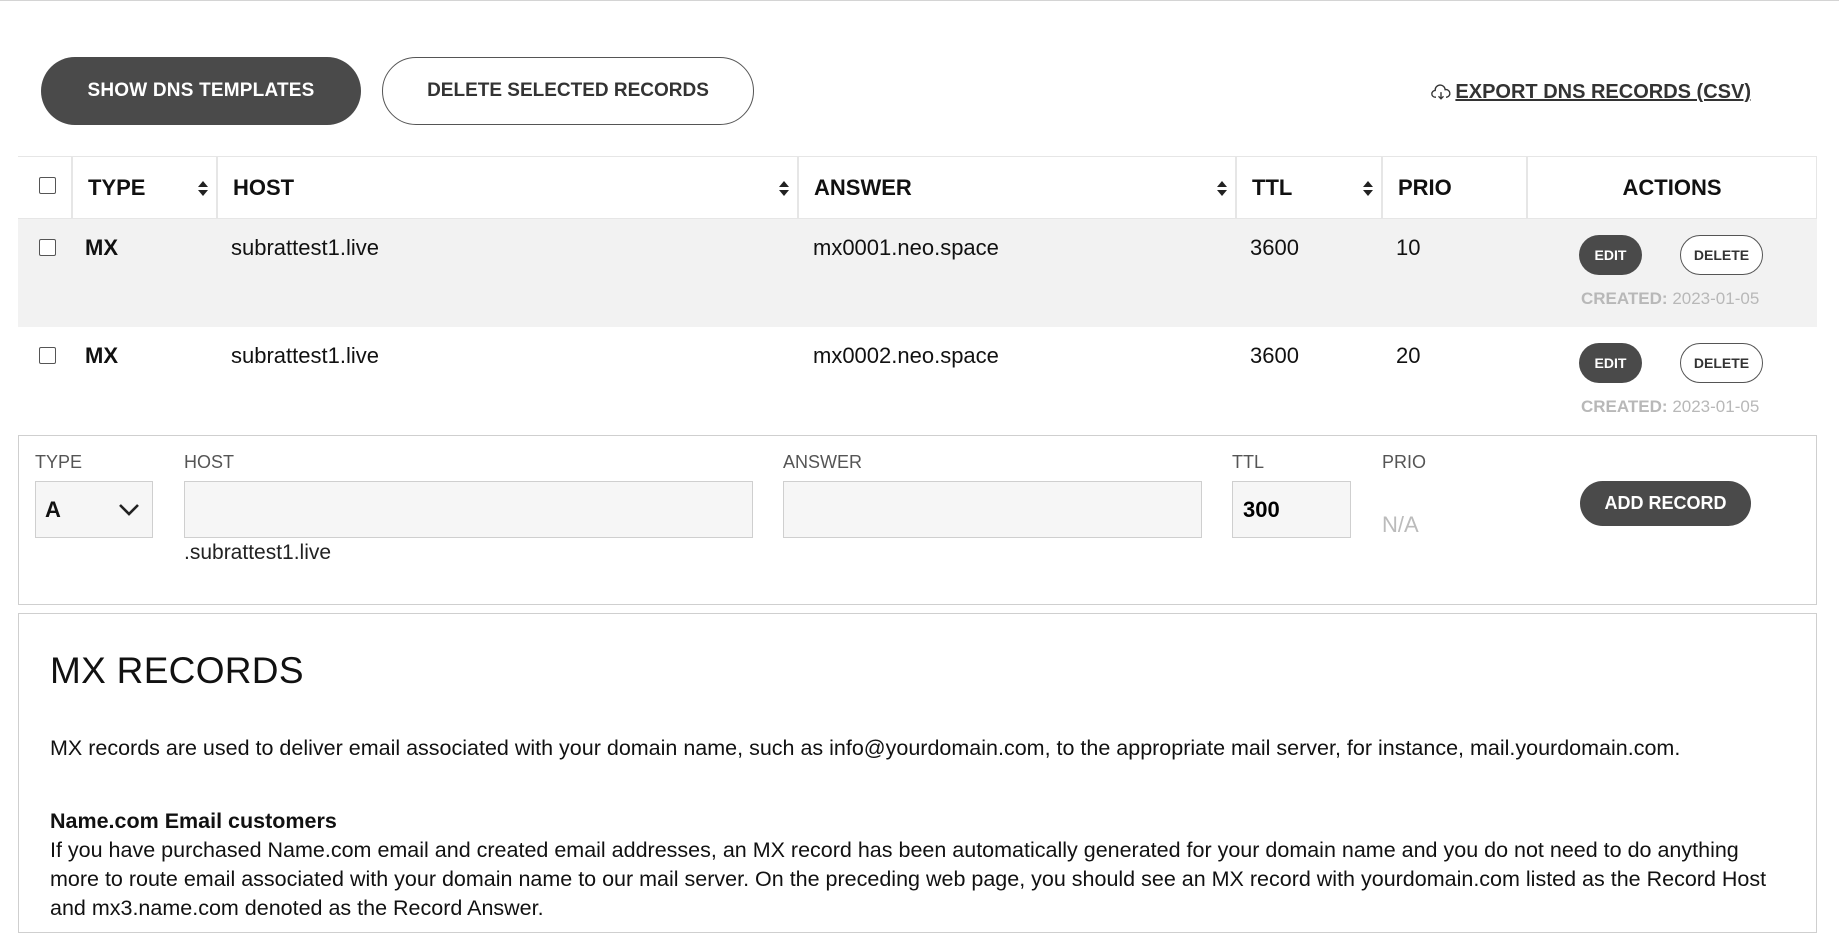  What do you see at coordinates (1017, 187) in the screenshot?
I see `header-answer: ANSWER` at bounding box center [1017, 187].